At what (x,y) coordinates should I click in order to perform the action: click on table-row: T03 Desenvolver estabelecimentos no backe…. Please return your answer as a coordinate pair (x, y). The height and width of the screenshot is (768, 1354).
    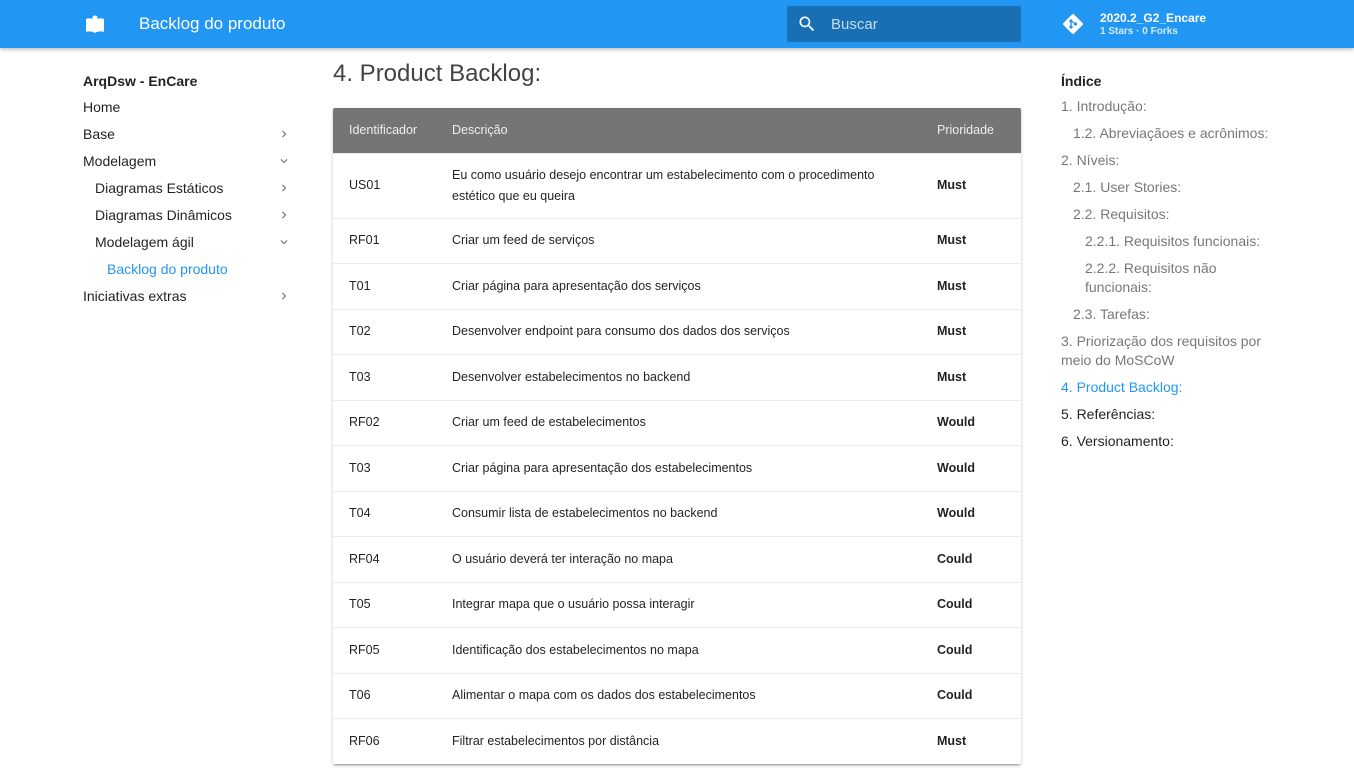
    Looking at the image, I should click on (677, 377).